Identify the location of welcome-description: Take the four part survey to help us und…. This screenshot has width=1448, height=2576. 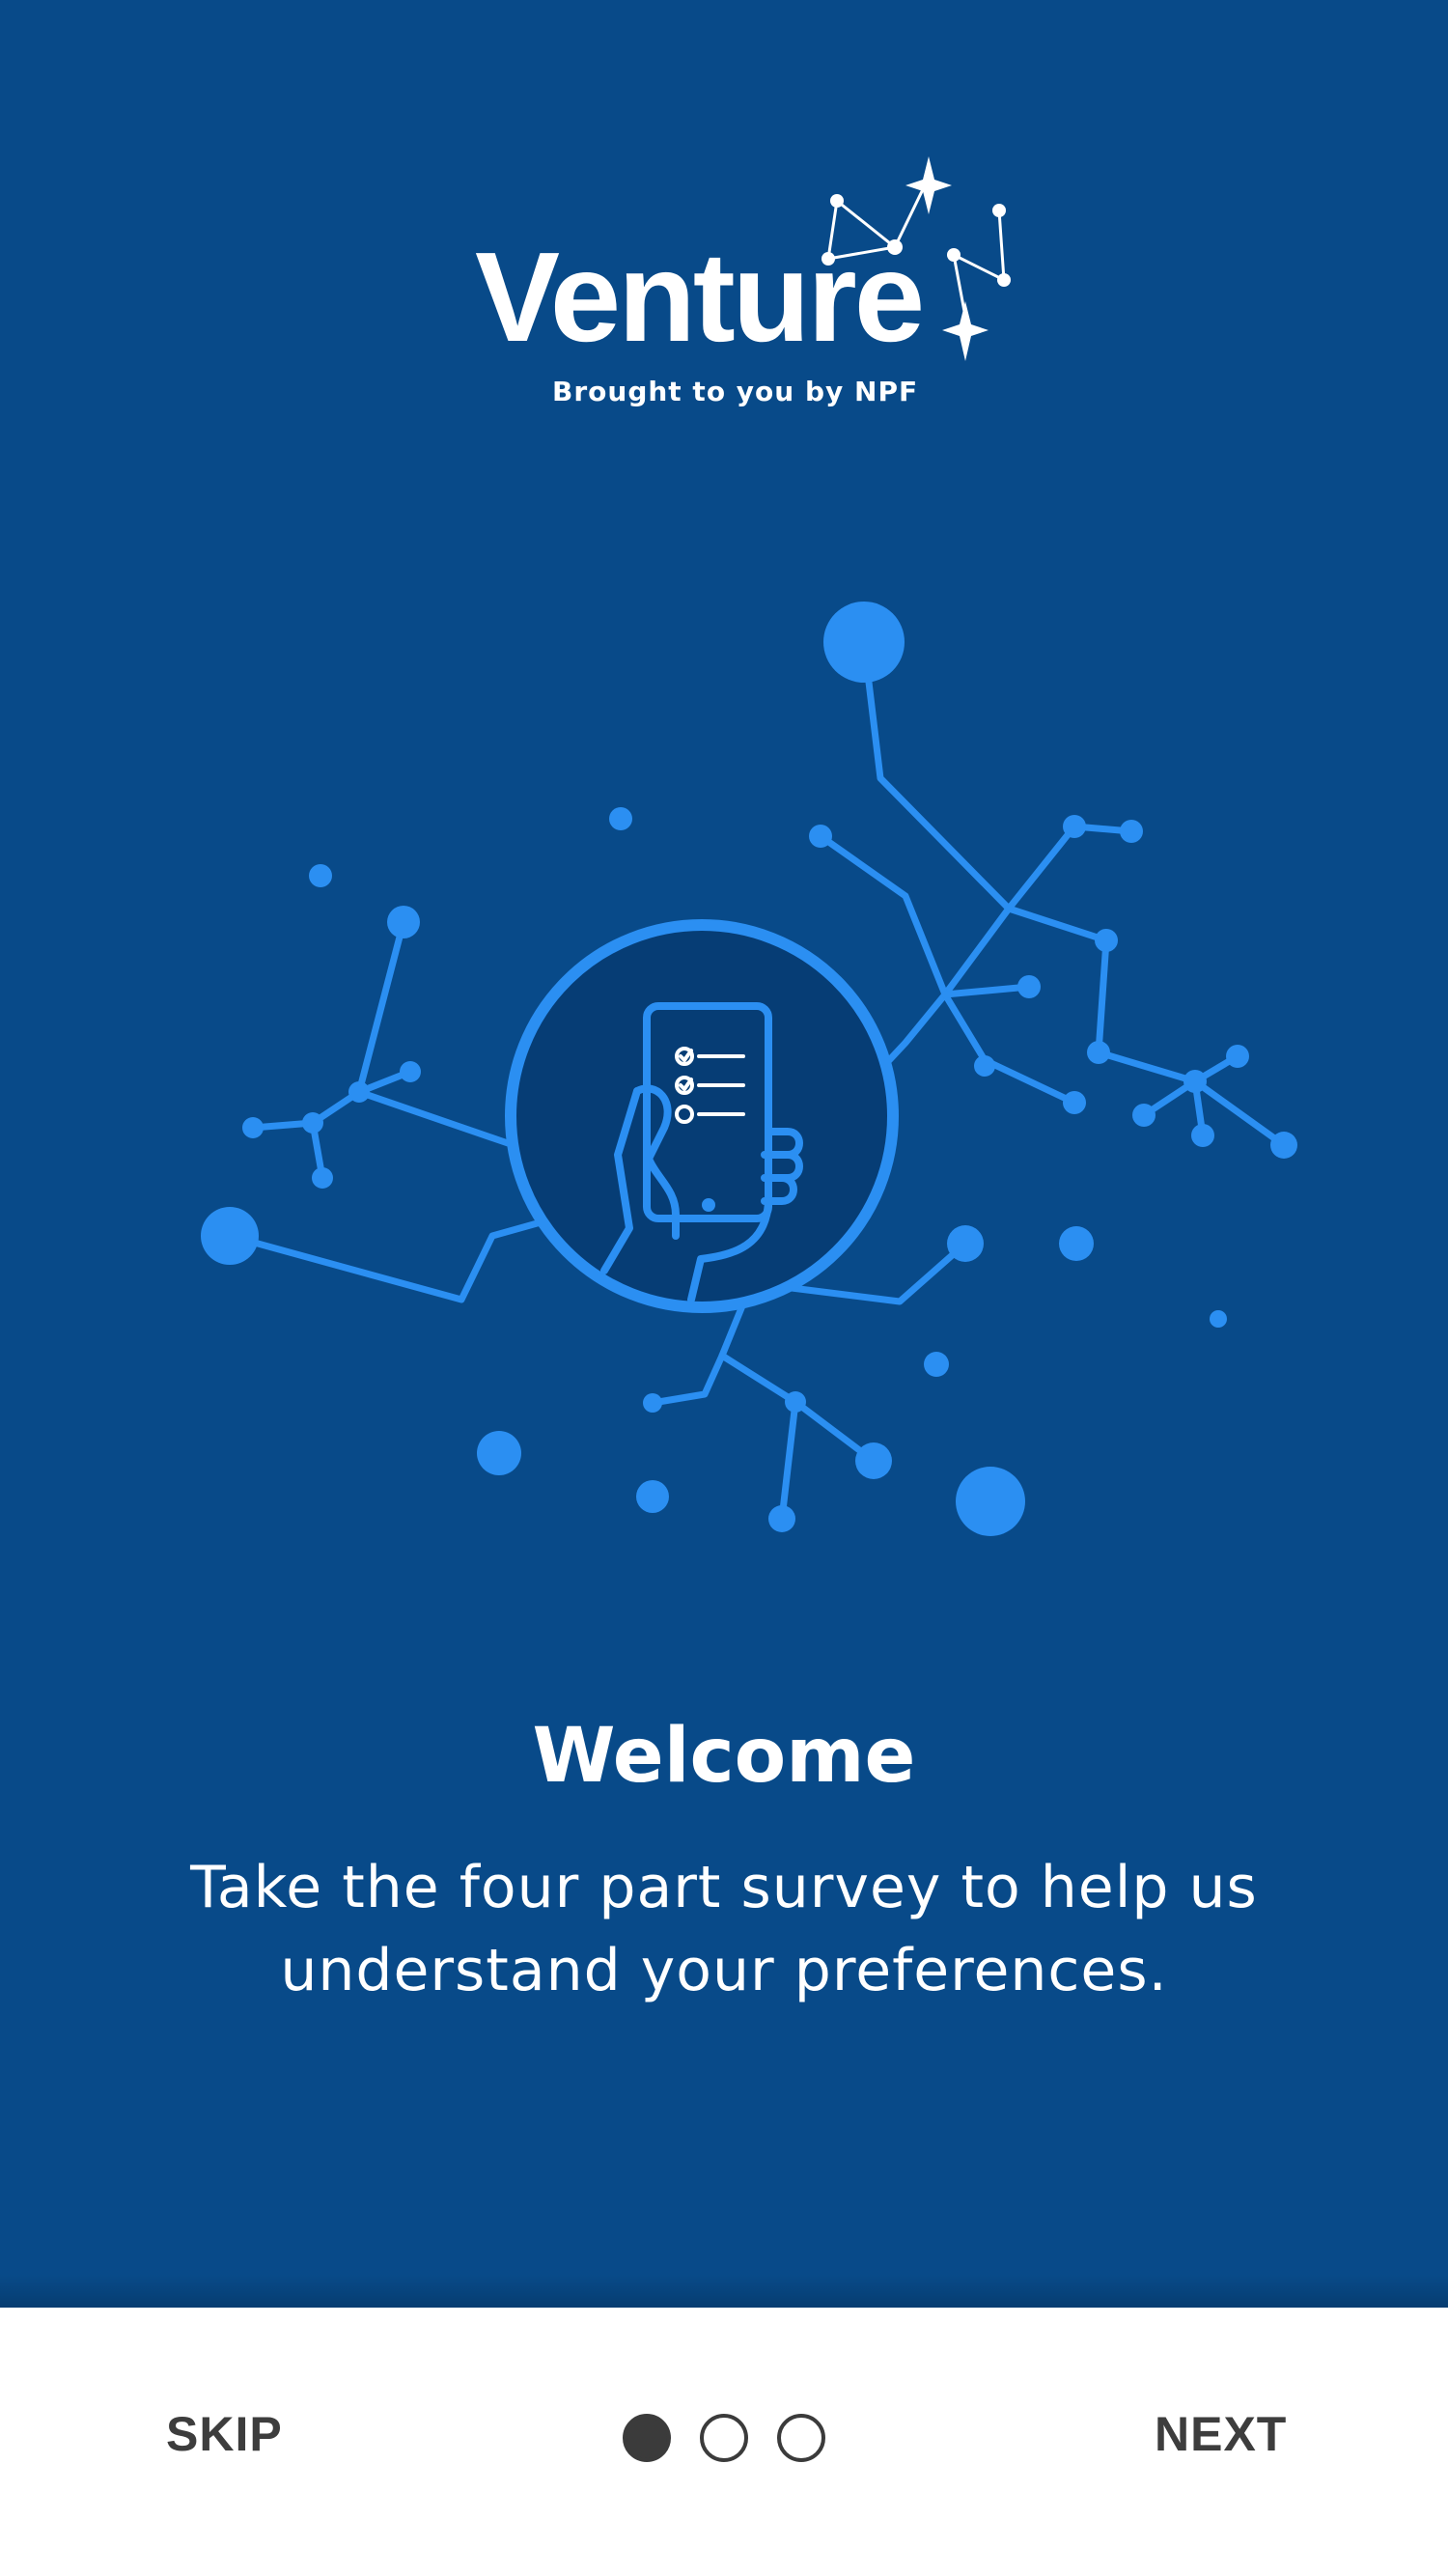
(724, 1929).